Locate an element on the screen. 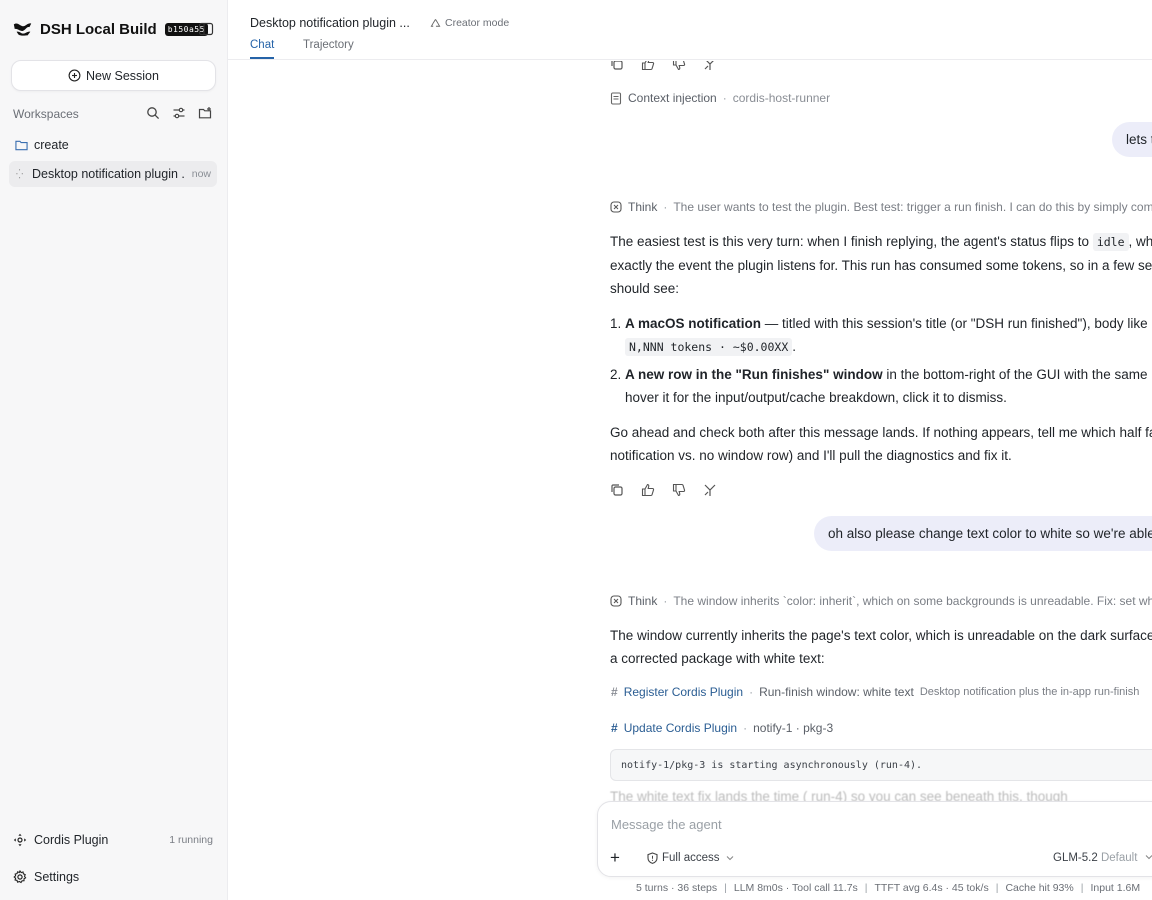  tool-detail: Run-finish window: white text is located at coordinates (836, 692).